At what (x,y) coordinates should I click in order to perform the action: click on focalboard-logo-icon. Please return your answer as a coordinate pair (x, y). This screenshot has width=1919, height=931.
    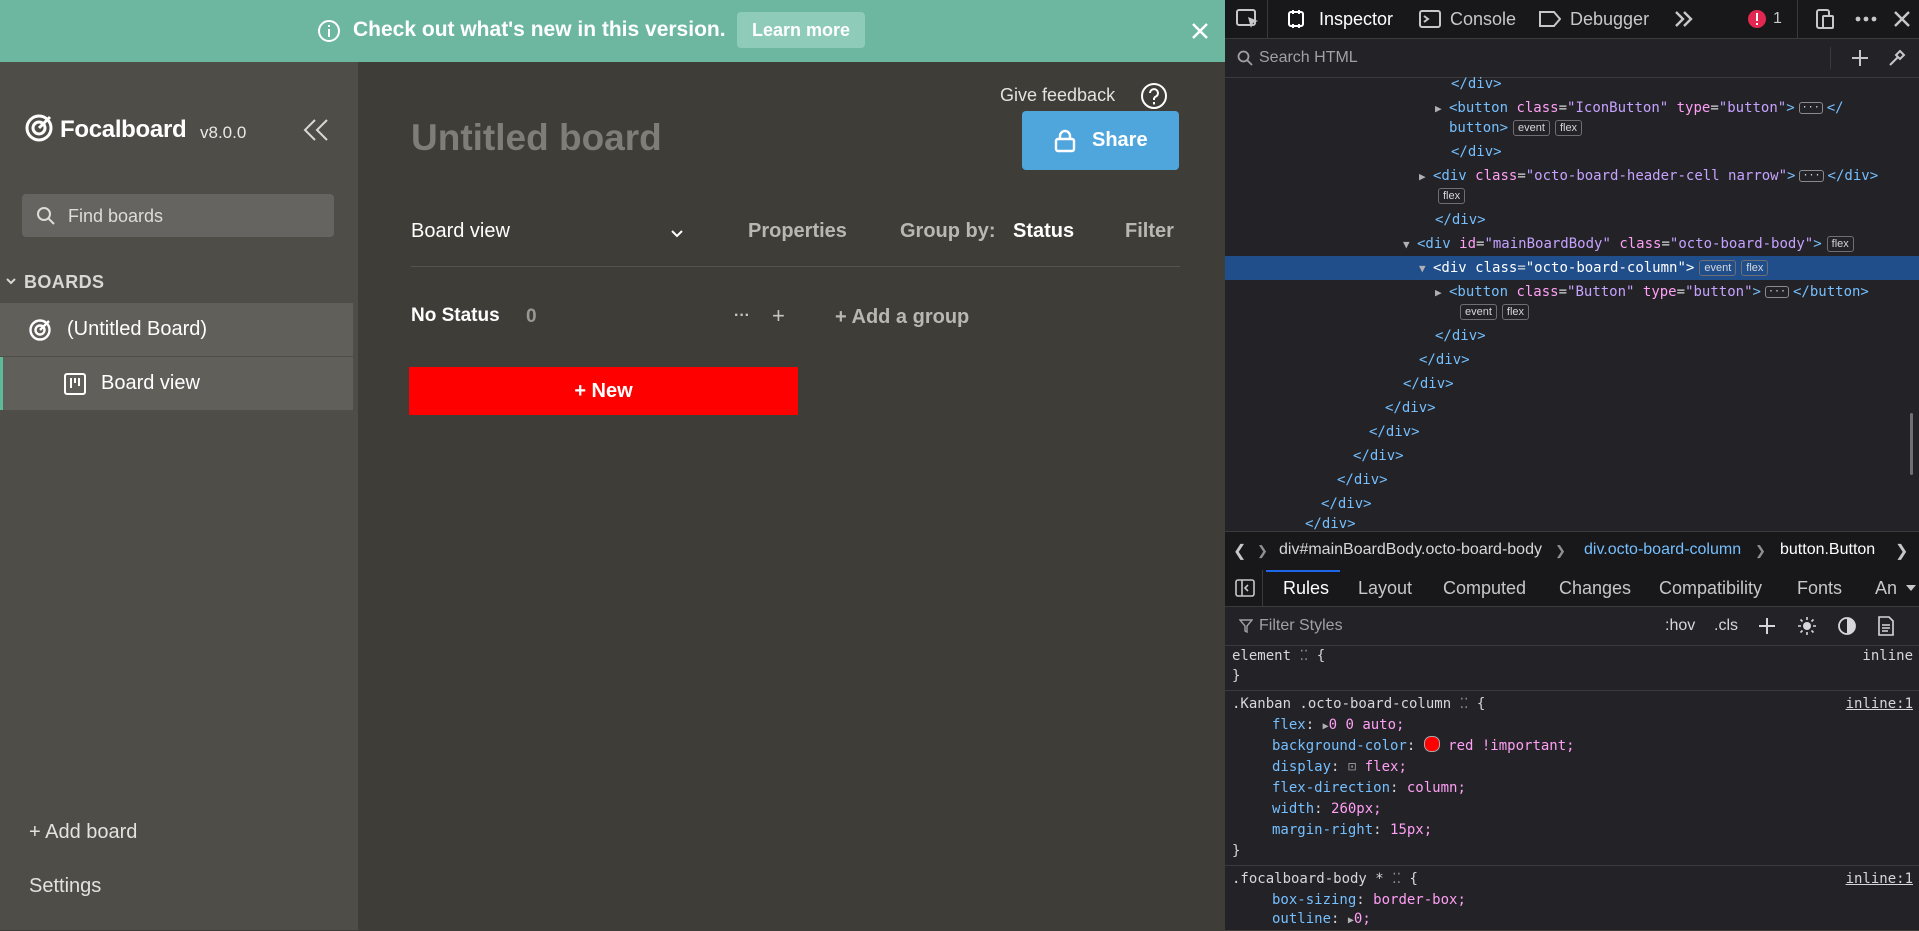
    Looking at the image, I should click on (39, 128).